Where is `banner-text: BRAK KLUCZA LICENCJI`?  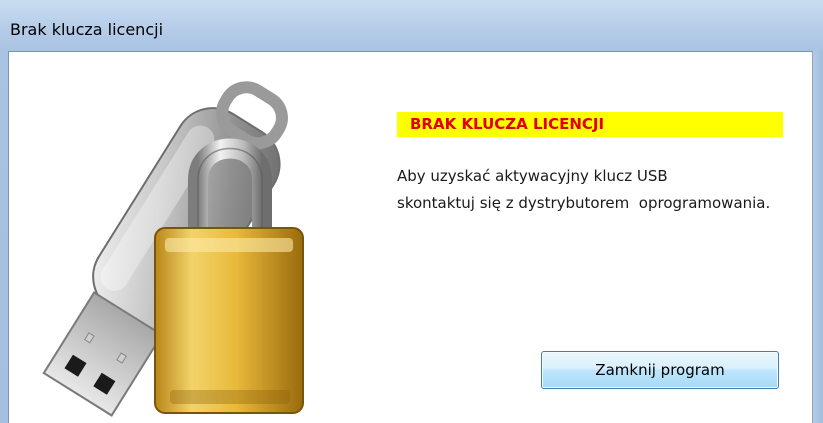
banner-text: BRAK KLUCZA LICENCJI is located at coordinates (507, 124).